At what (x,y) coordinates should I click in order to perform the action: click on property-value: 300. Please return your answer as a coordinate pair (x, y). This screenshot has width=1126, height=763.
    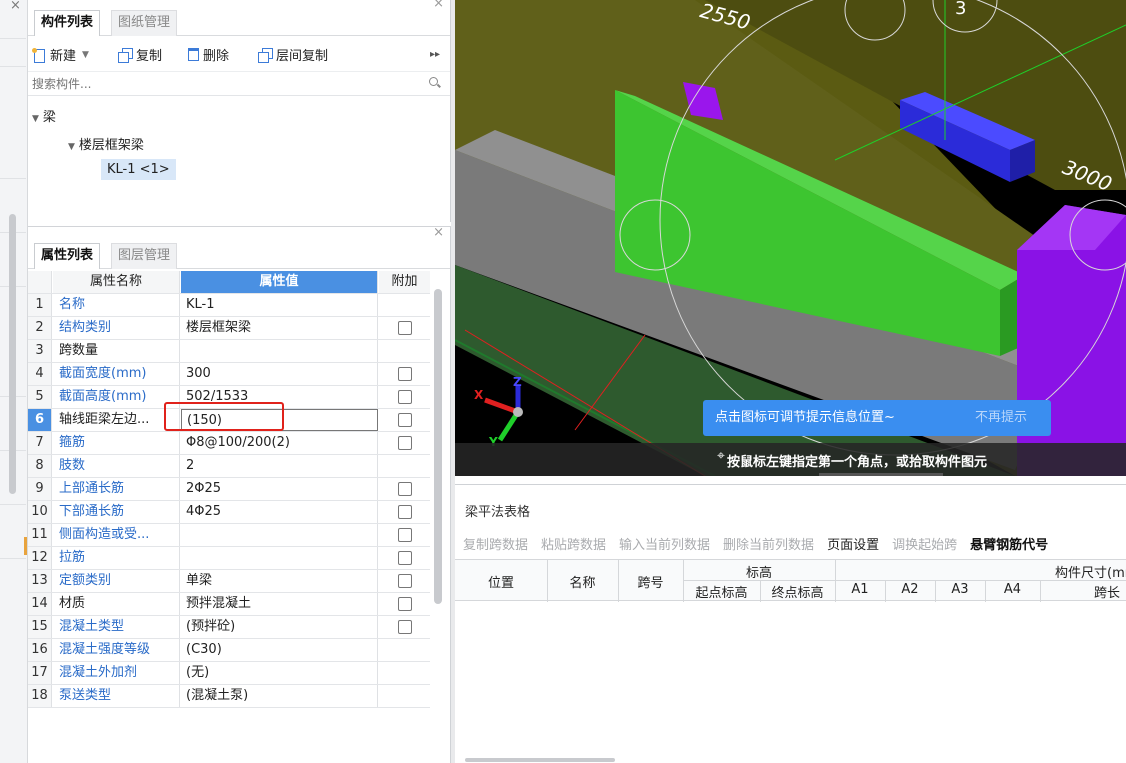
    Looking at the image, I should click on (279, 374).